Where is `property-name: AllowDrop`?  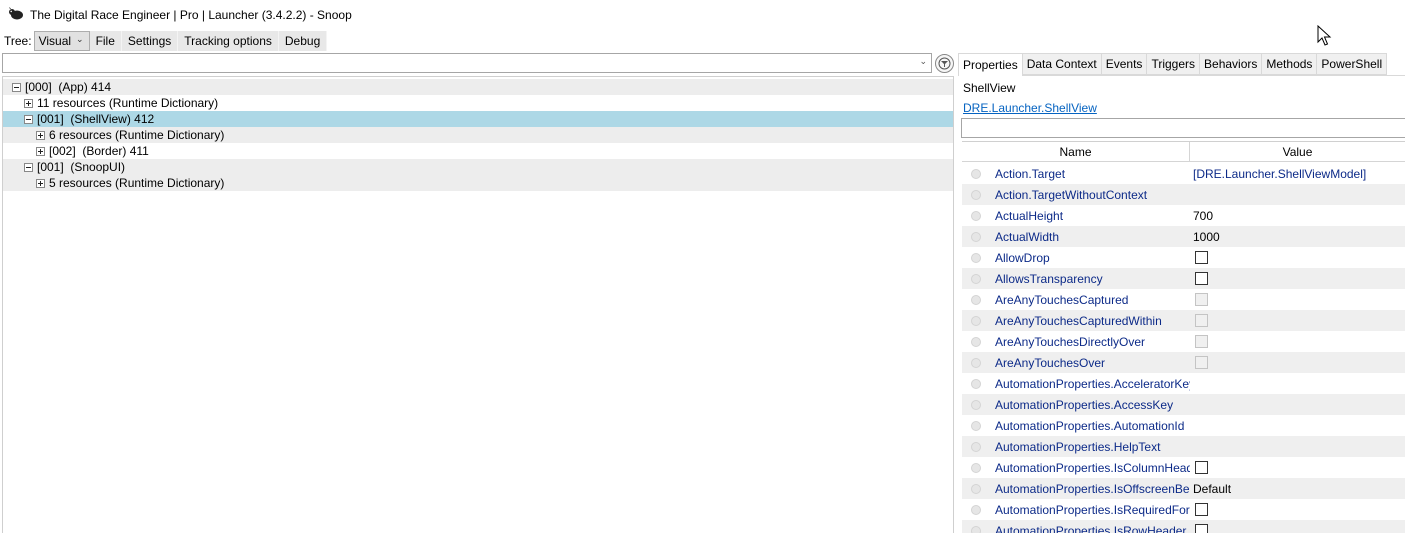
property-name: AllowDrop is located at coordinates (1022, 257).